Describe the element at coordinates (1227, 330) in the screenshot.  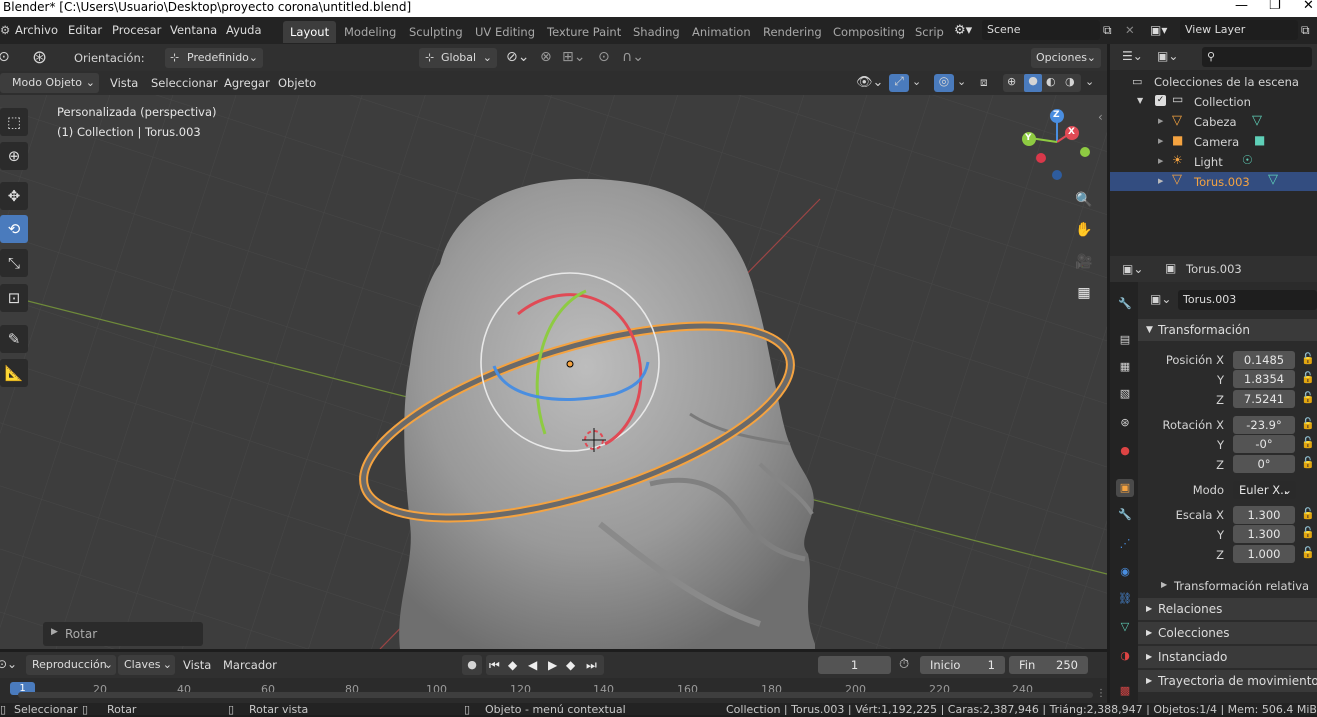
I see `transform-section-header: ▼ Transformación` at that location.